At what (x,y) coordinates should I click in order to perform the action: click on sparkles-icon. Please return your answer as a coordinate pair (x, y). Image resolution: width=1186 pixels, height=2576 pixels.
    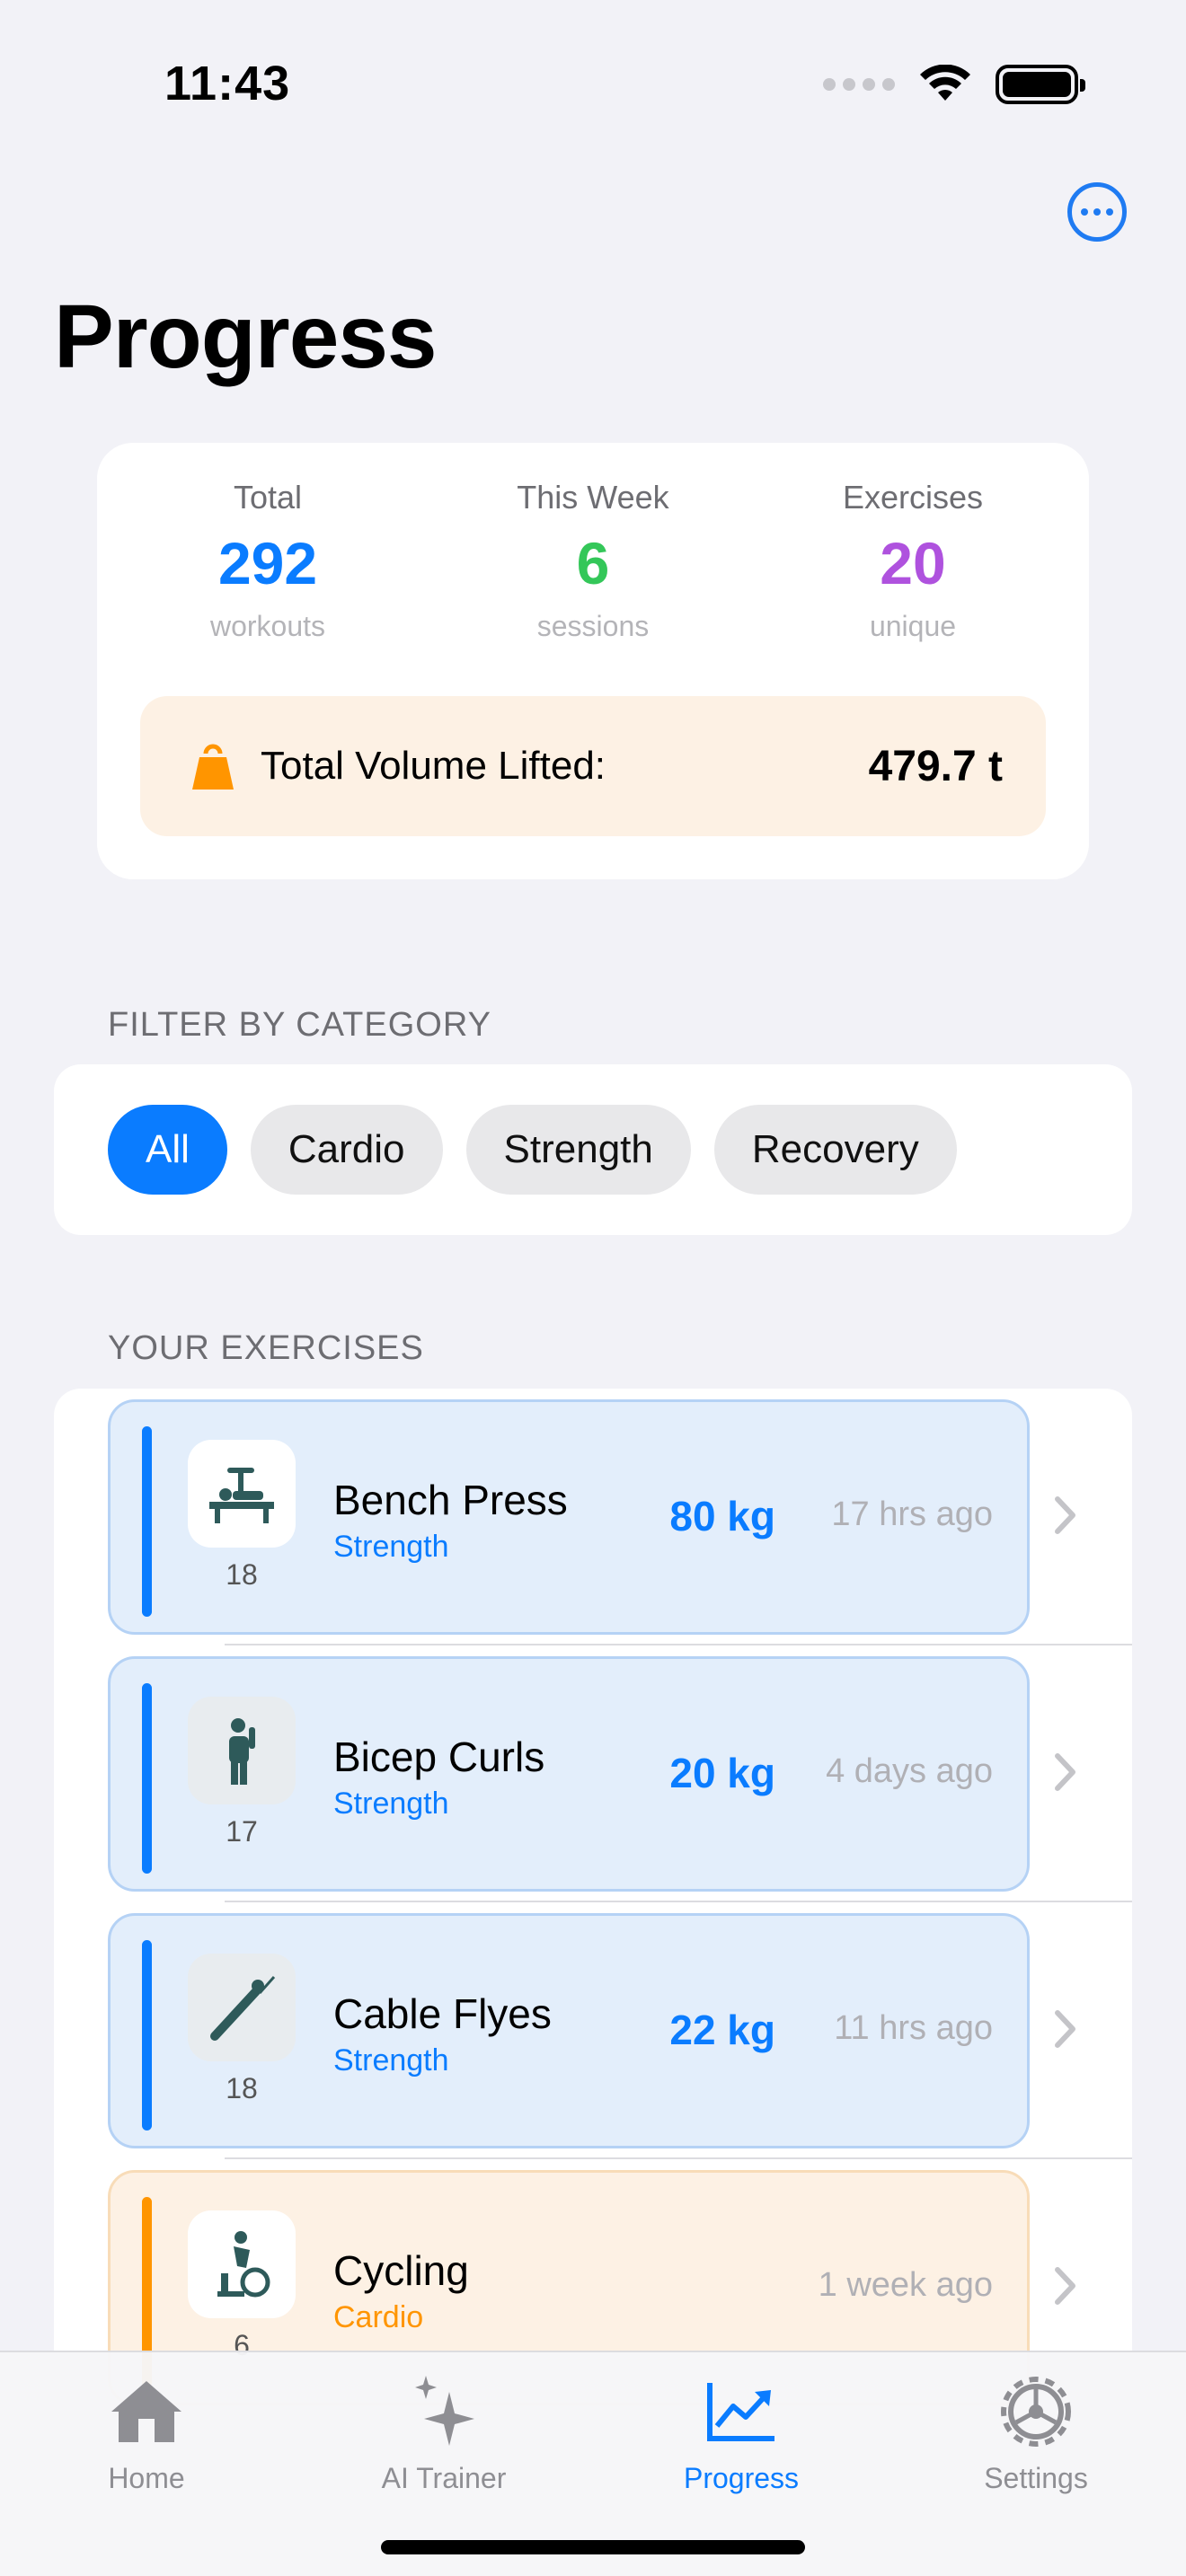
    Looking at the image, I should click on (444, 2411).